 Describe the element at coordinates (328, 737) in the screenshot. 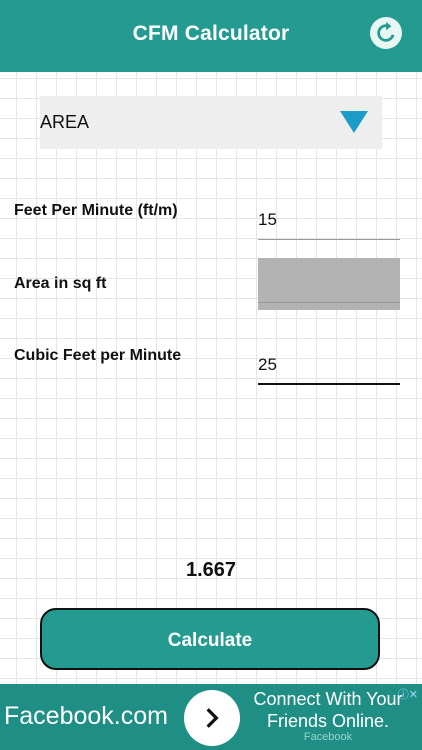

I see `ad-sub: Facebook` at that location.